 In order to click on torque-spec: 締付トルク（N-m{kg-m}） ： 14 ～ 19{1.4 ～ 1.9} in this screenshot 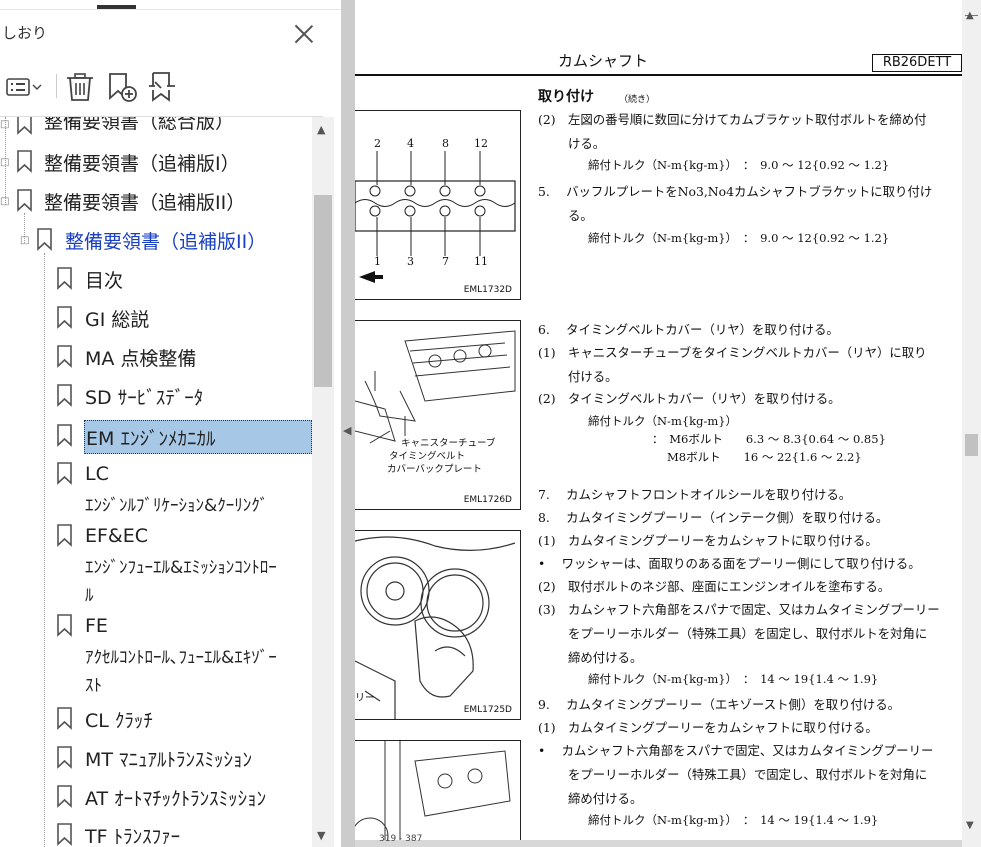, I will do `click(733, 820)`.